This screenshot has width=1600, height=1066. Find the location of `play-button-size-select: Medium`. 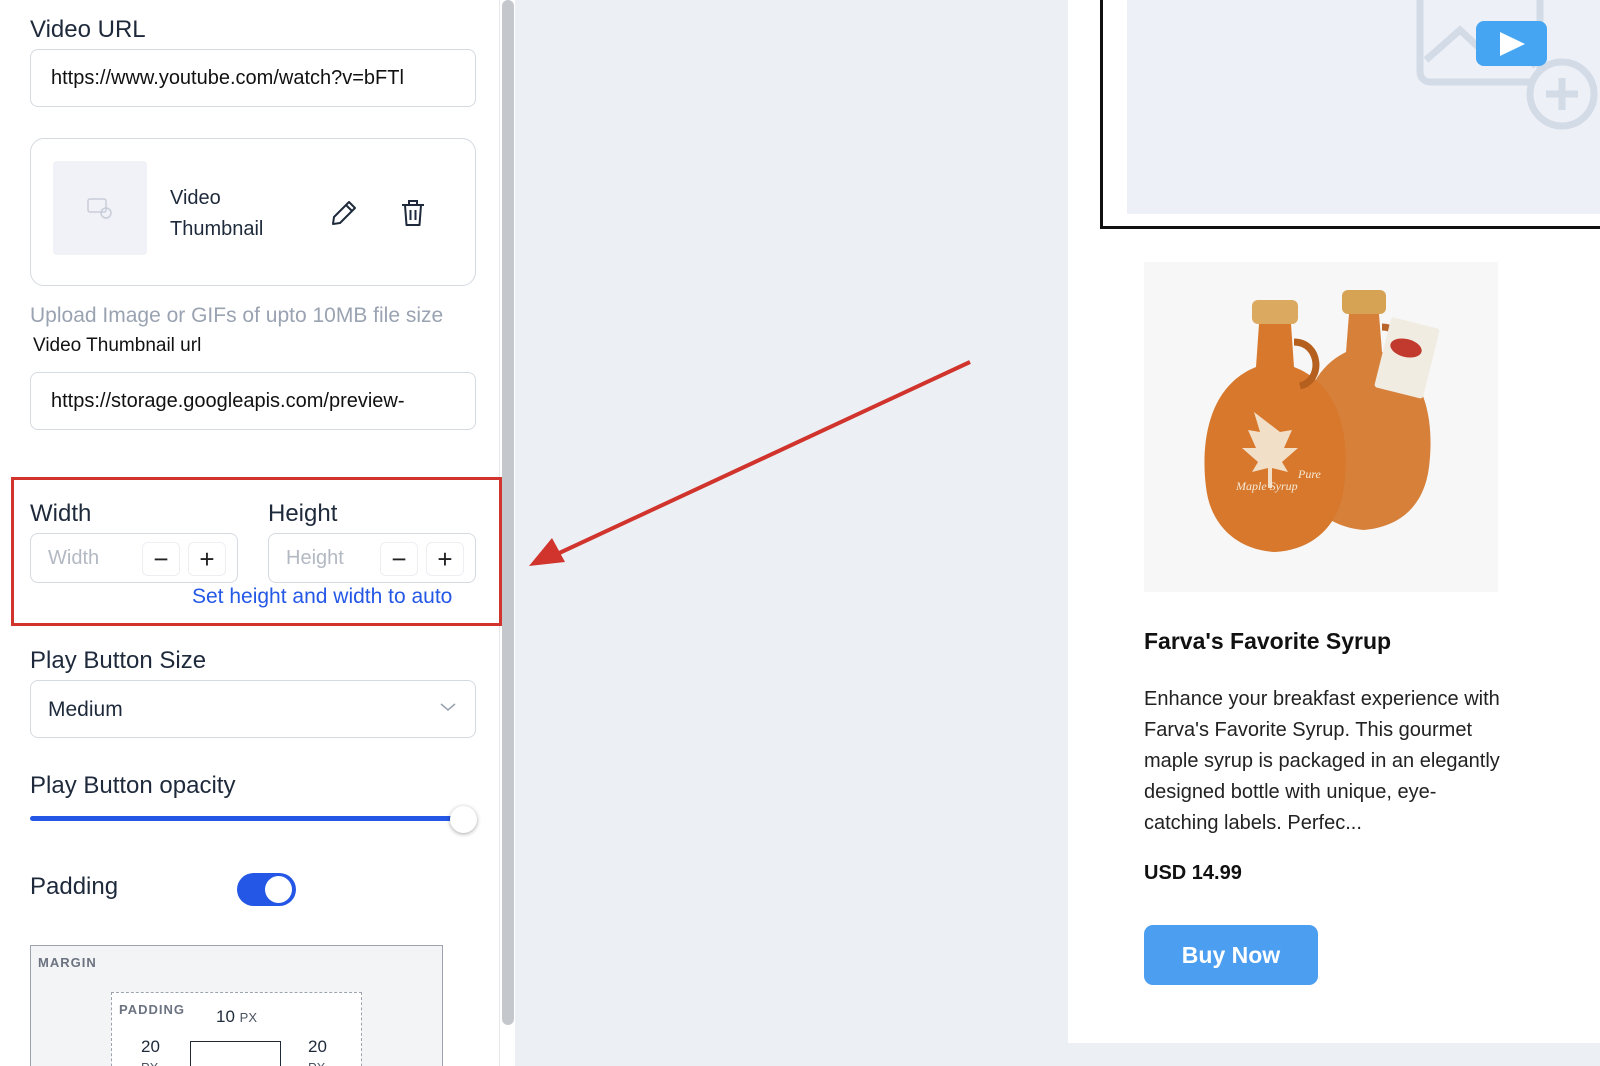

play-button-size-select: Medium is located at coordinates (253, 709).